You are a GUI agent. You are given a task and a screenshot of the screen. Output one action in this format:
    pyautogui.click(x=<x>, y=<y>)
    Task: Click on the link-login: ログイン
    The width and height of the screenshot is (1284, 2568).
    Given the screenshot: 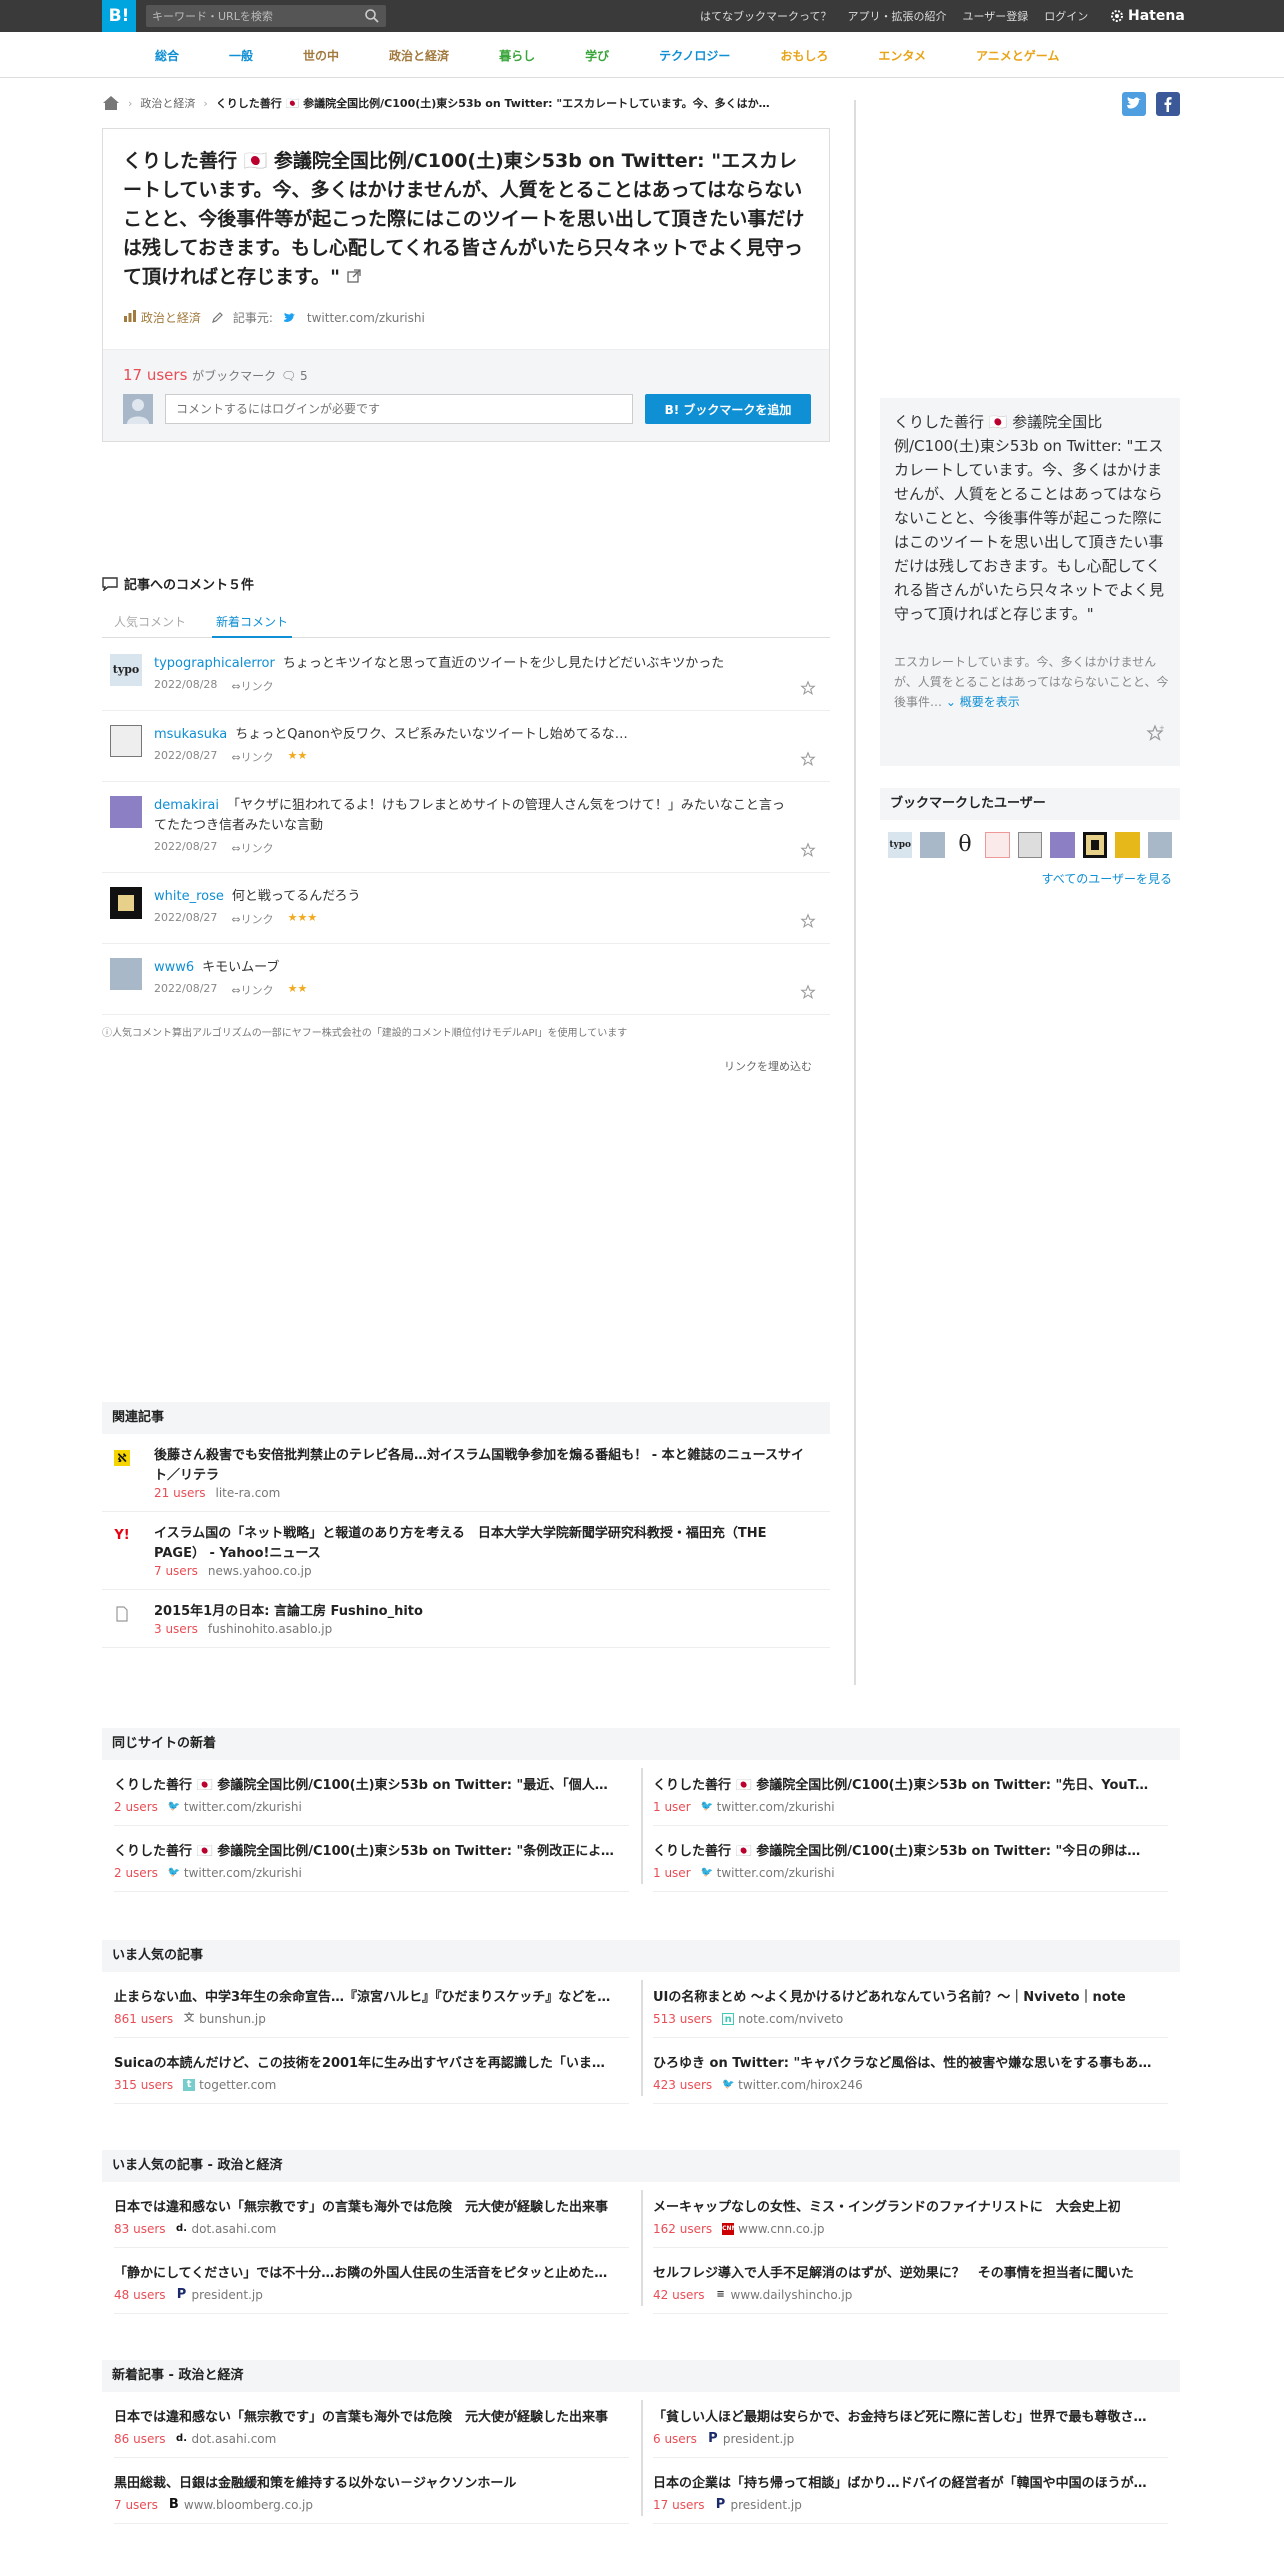 What is the action you would take?
    pyautogui.click(x=1066, y=16)
    